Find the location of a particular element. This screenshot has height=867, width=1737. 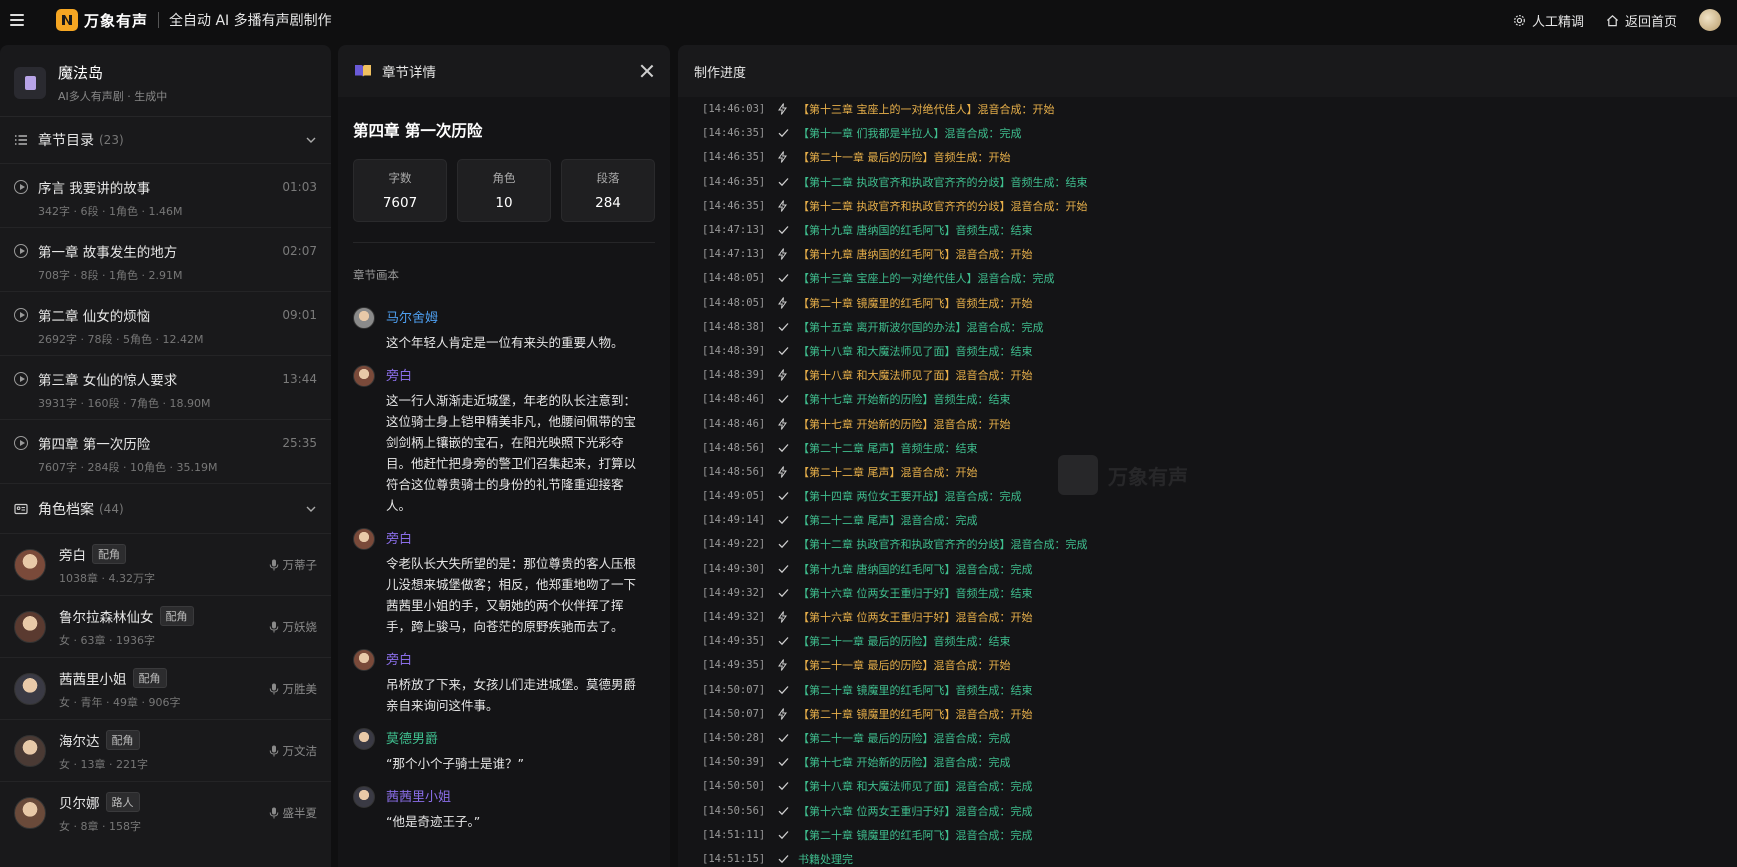

stat-card: 字数 7607 is located at coordinates (400, 190).